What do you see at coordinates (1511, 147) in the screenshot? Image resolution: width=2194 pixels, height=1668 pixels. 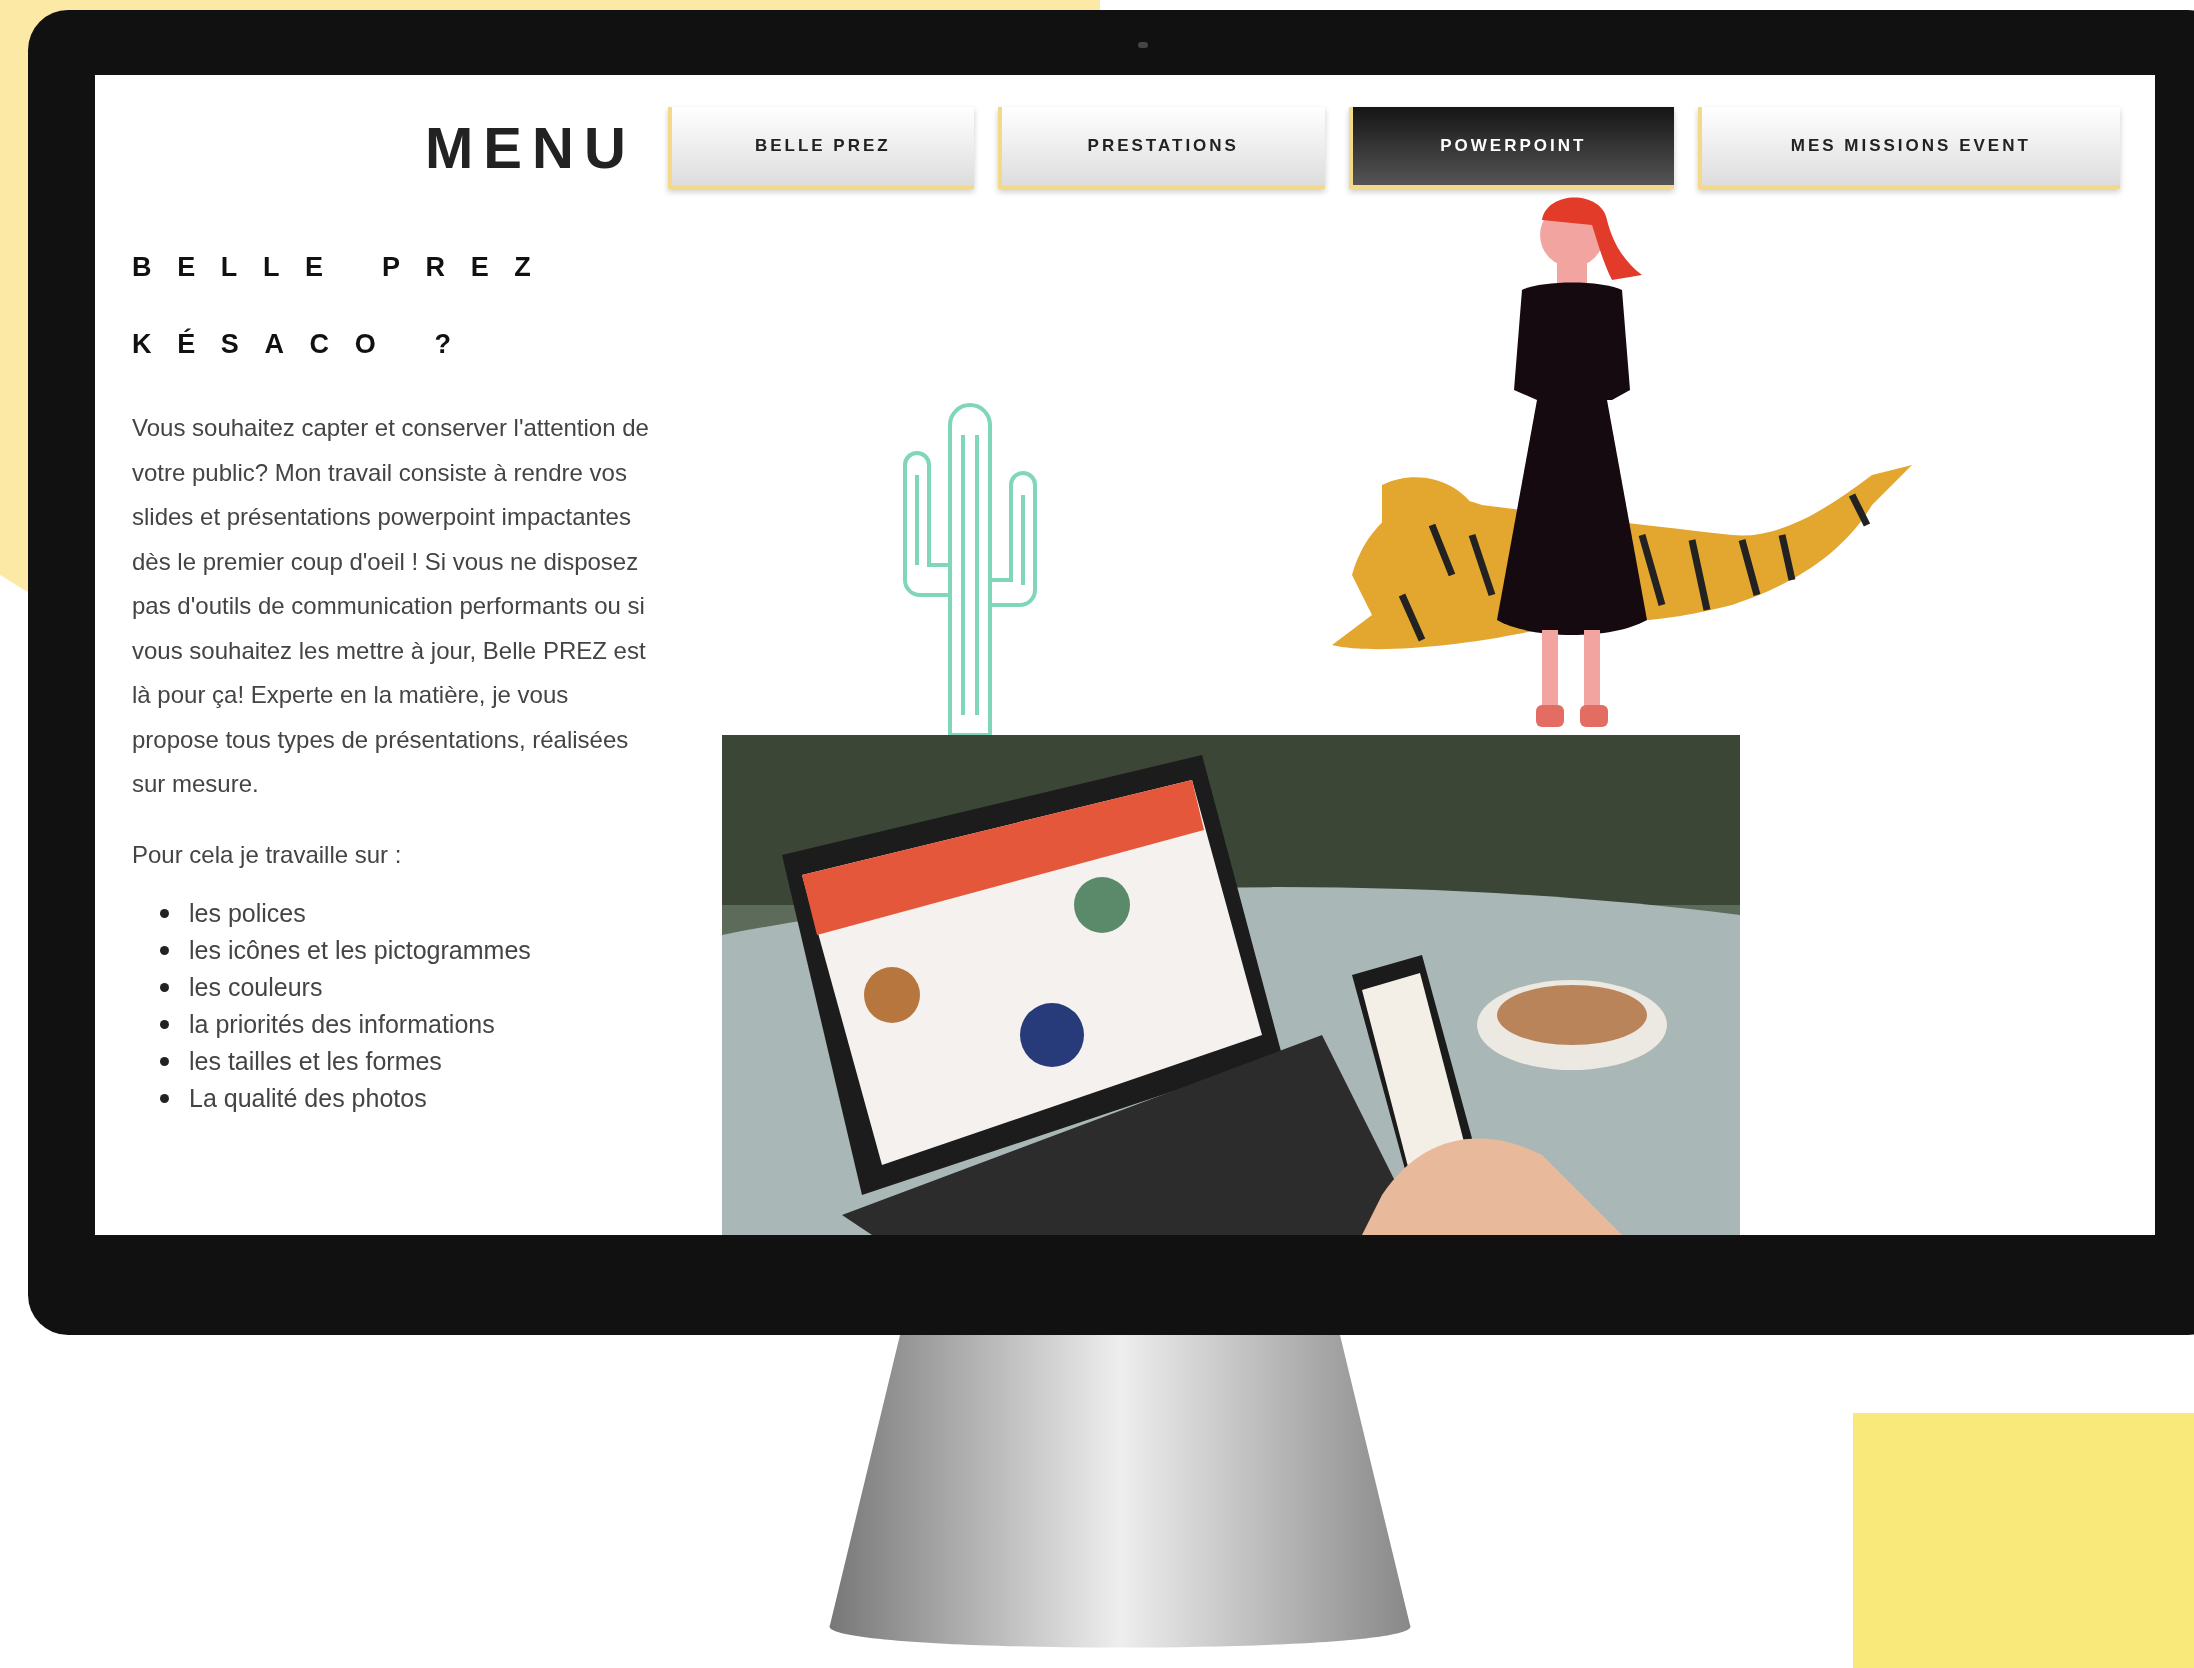 I see `nav-tab: POWERPOINT` at bounding box center [1511, 147].